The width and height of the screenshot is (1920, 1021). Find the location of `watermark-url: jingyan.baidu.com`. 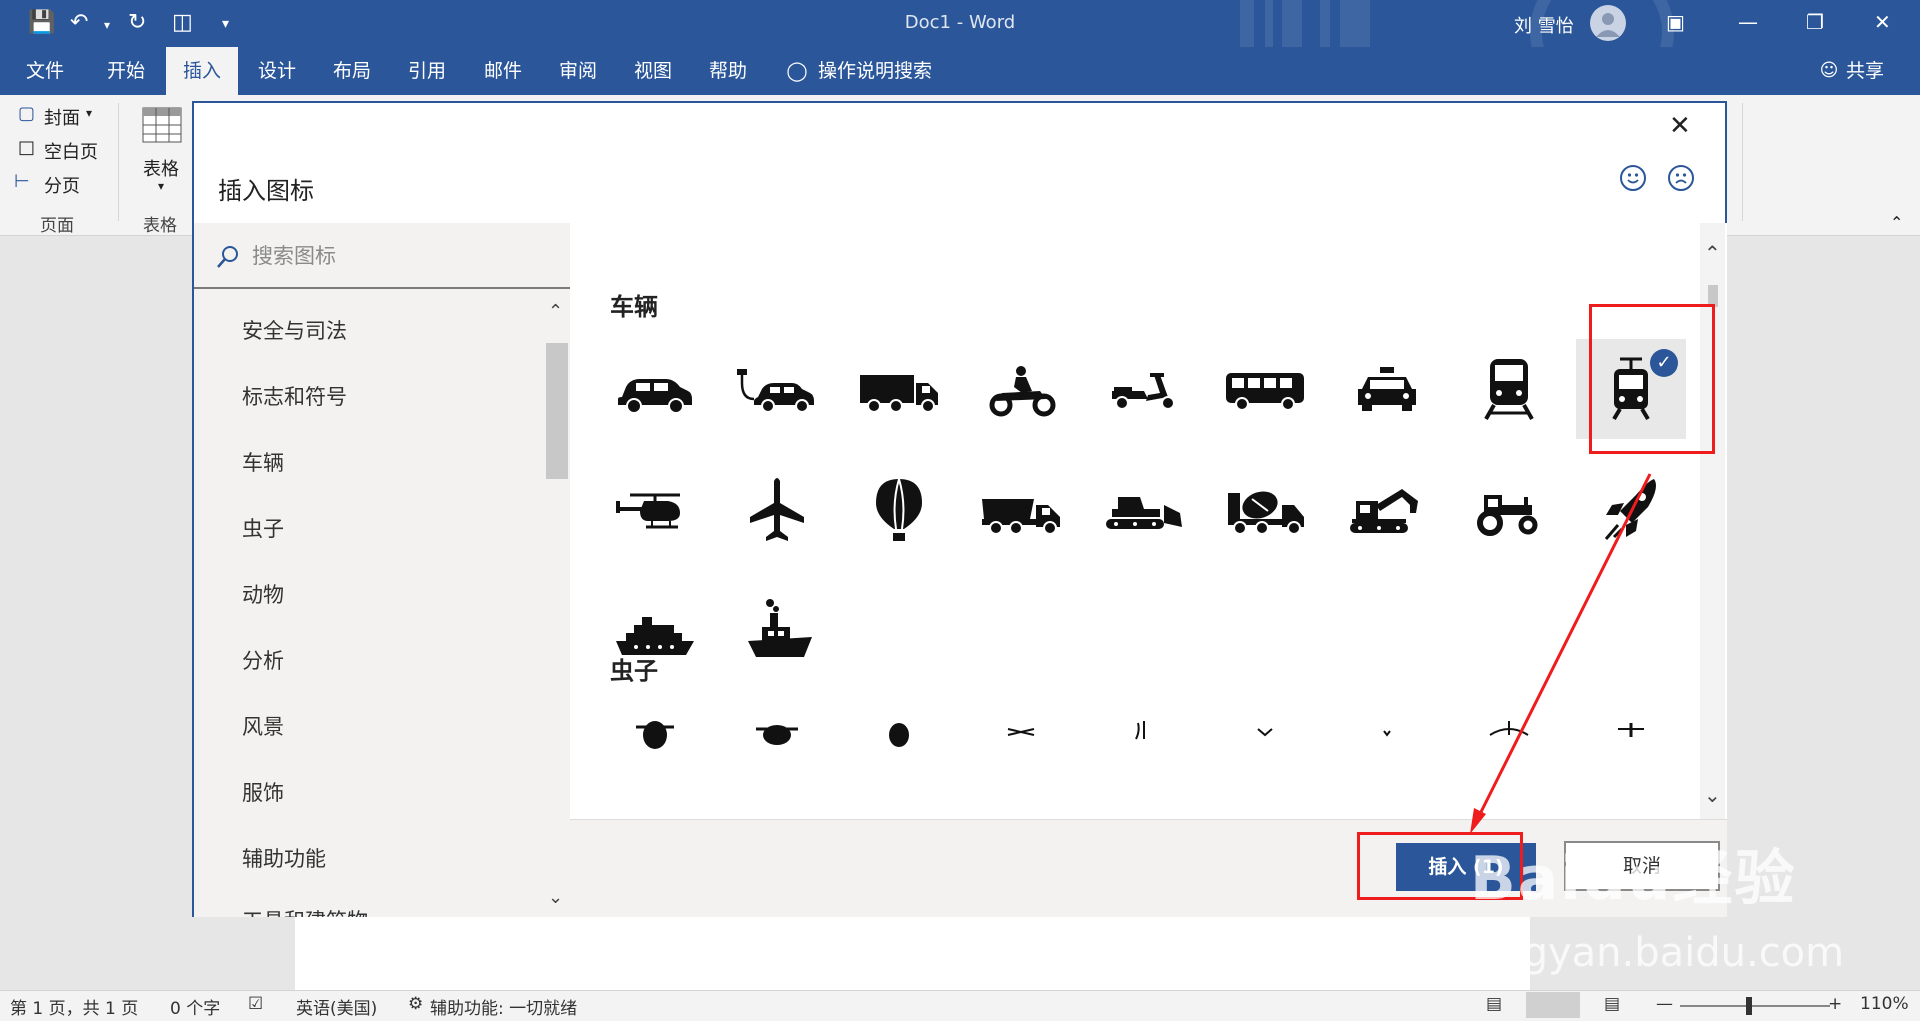

watermark-url: jingyan.baidu.com is located at coordinates (1660, 953).